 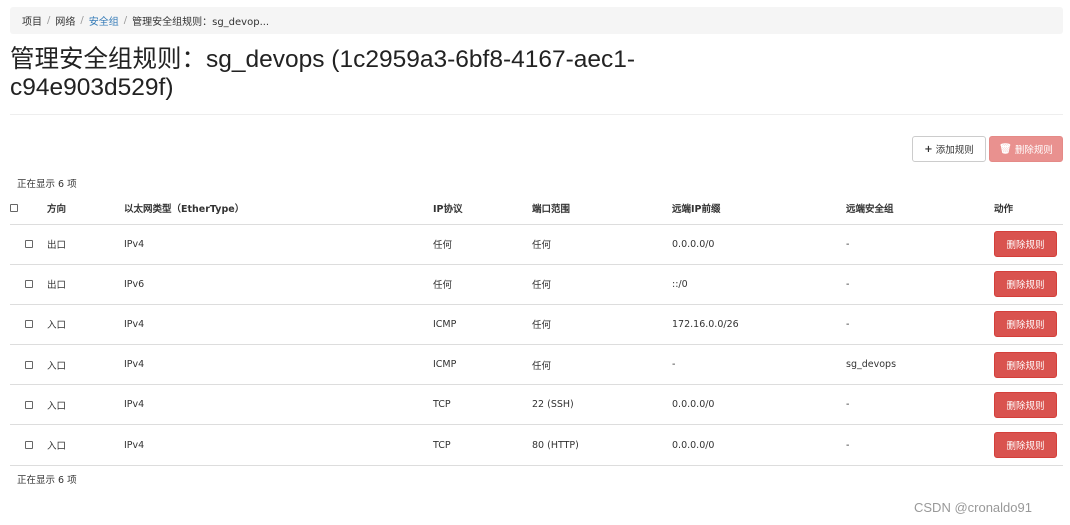 I want to click on trash-icon: 🗑, so click(x=1005, y=149).